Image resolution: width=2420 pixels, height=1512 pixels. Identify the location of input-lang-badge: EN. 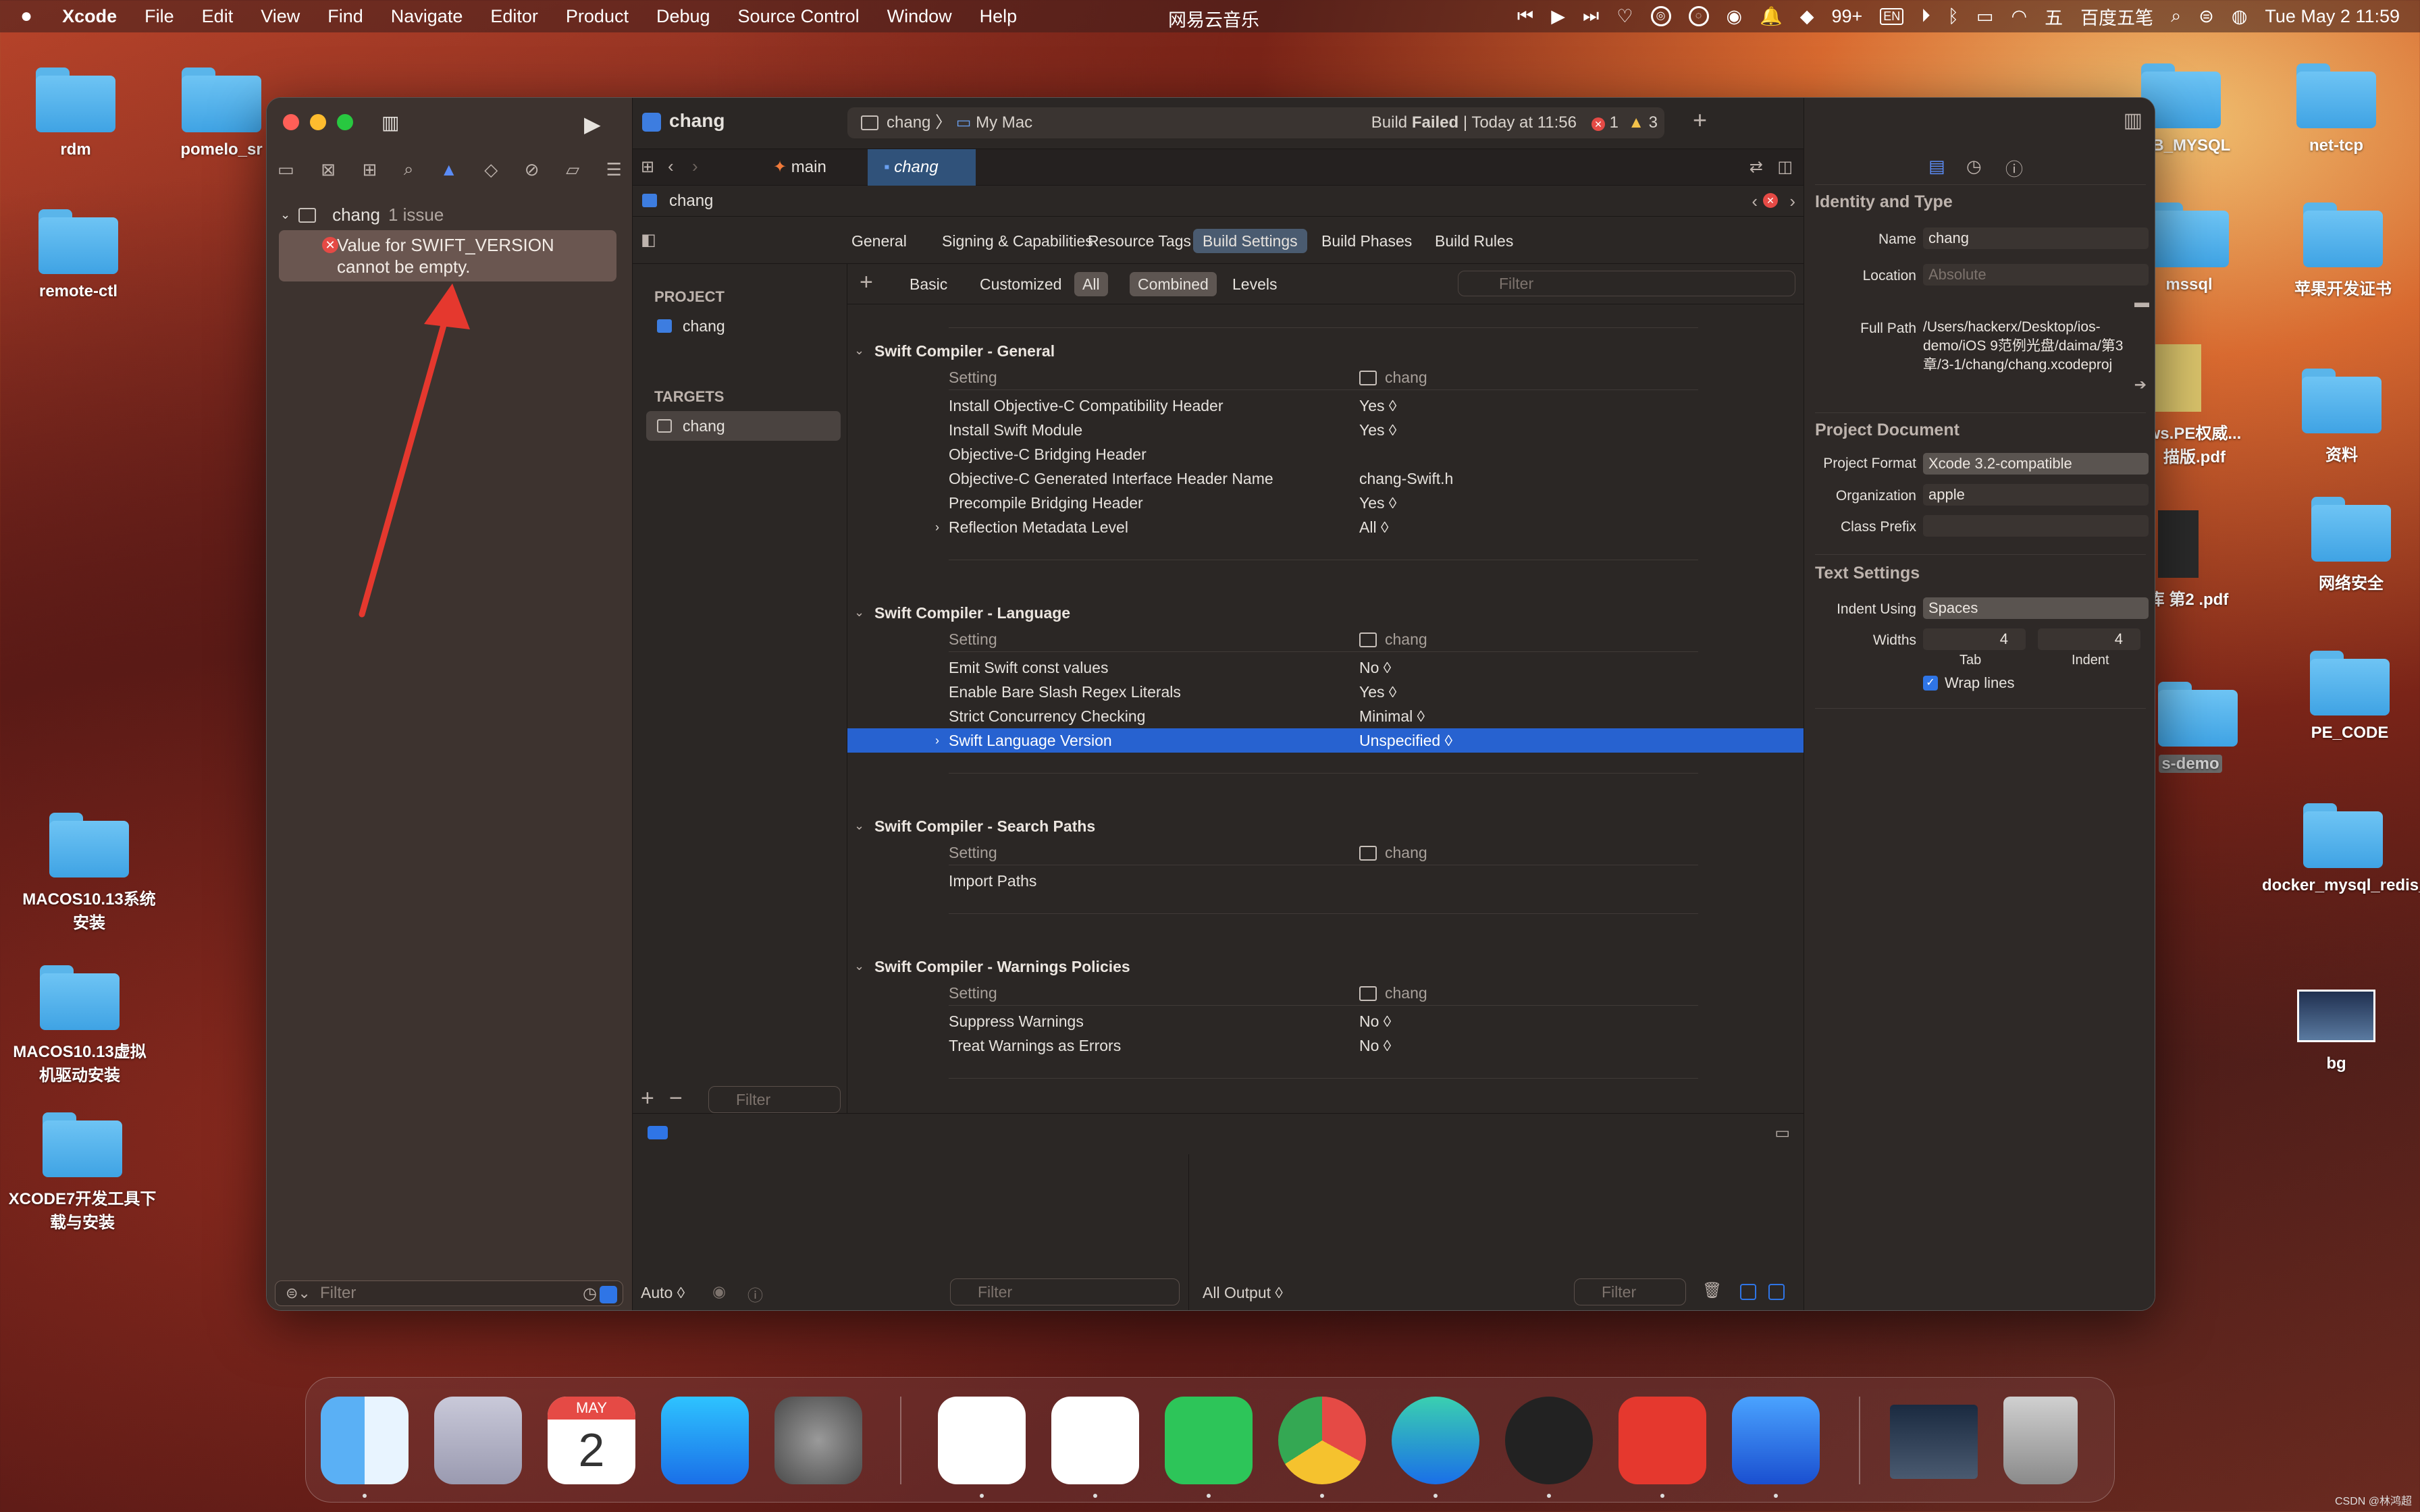
(1892, 16).